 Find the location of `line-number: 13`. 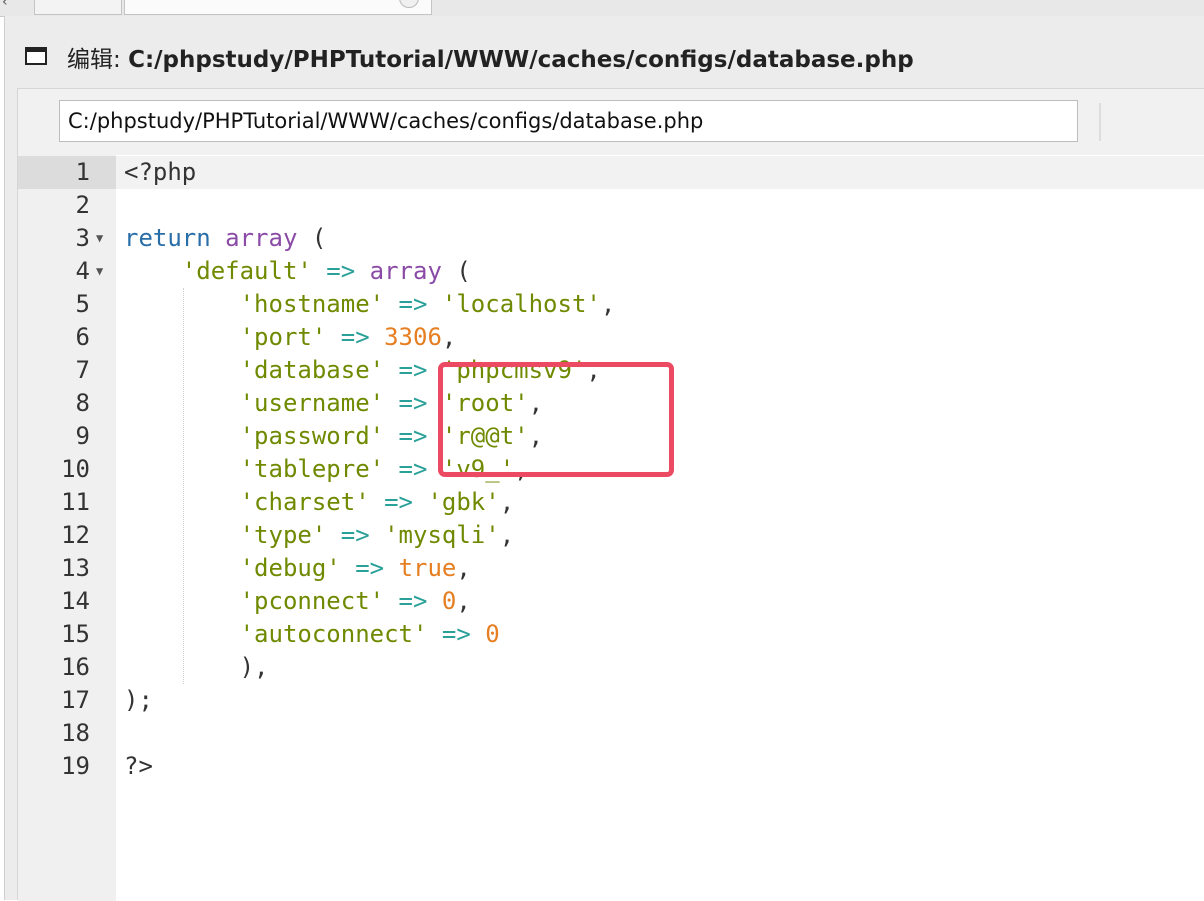

line-number: 13 is located at coordinates (75, 568).